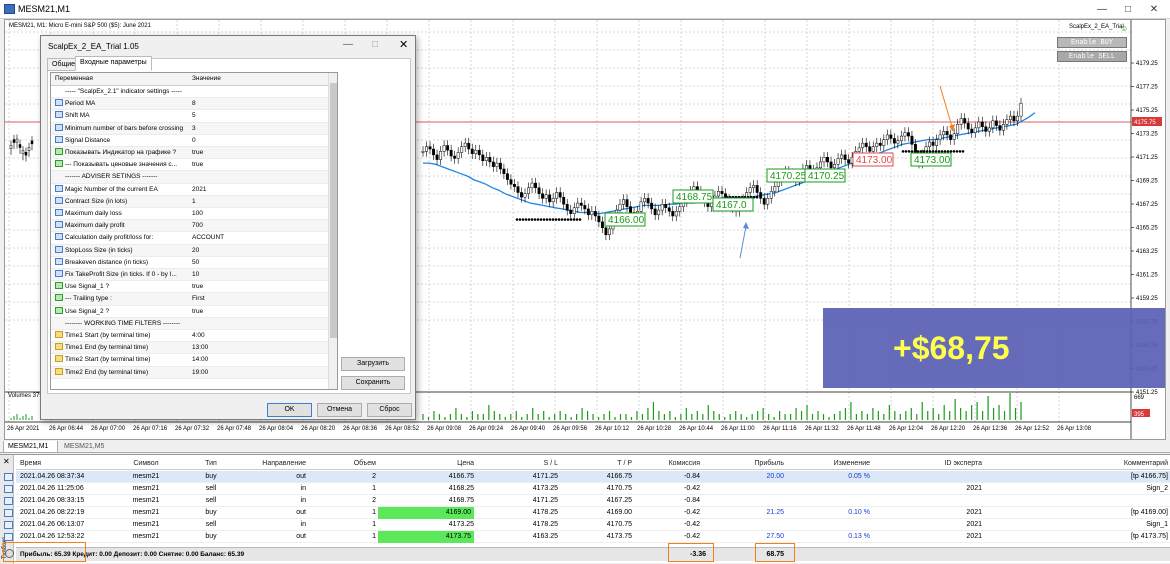 Image resolution: width=1170 pixels, height=564 pixels. I want to click on parameter-value: 10, so click(257, 275).